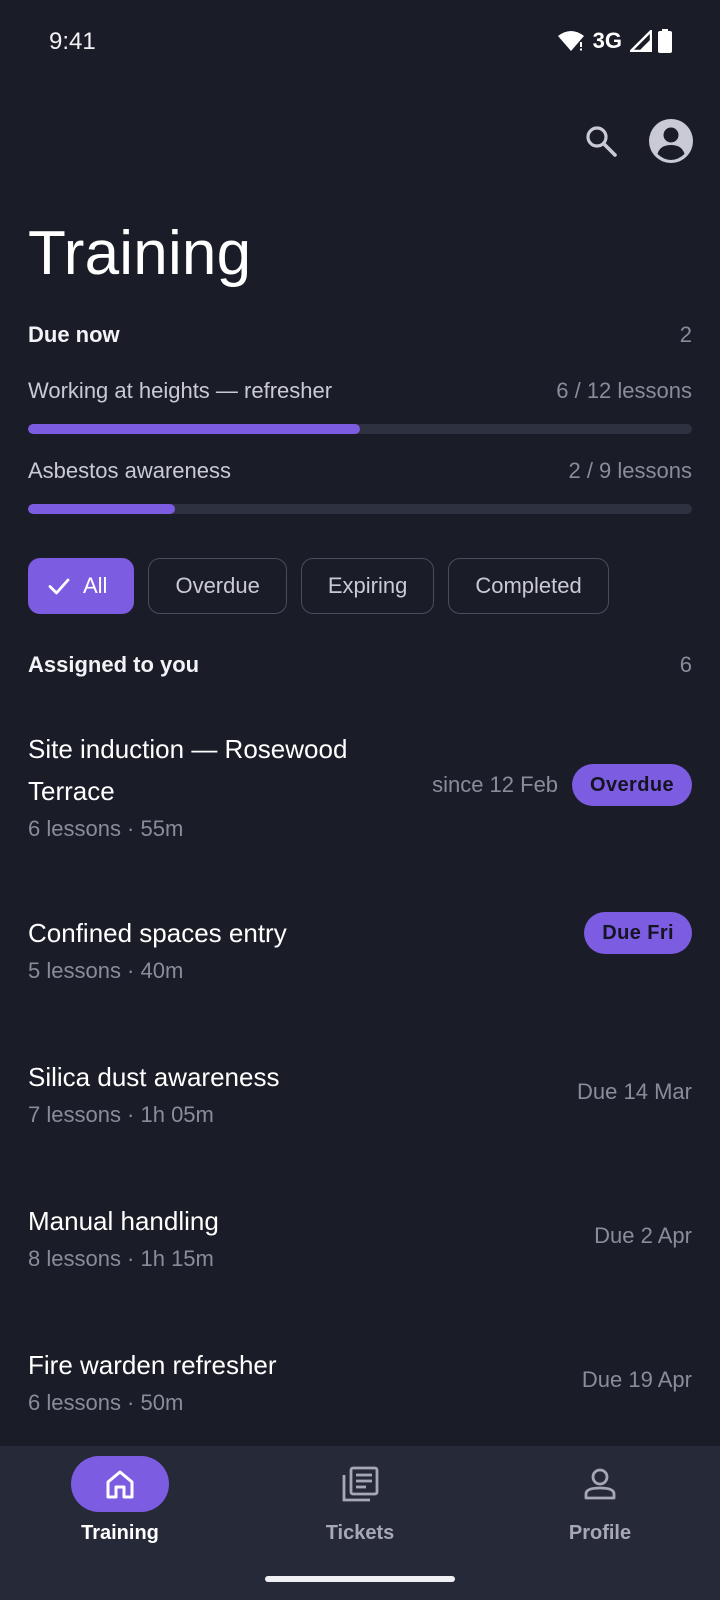  Describe the element at coordinates (74, 334) in the screenshot. I see `due-now-label: Due now` at that location.